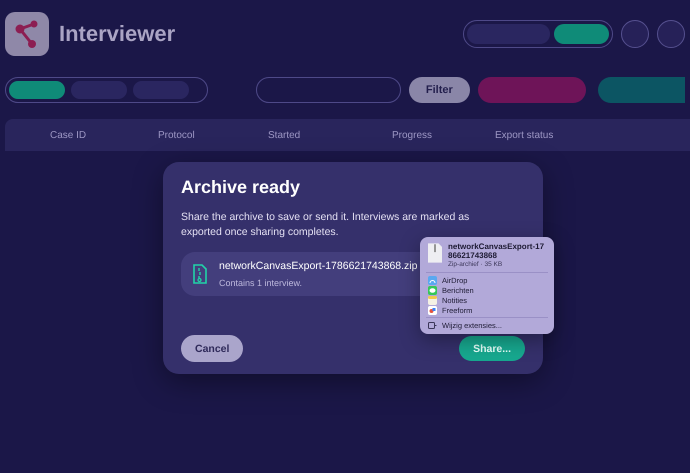 This screenshot has width=690, height=473. What do you see at coordinates (212, 348) in the screenshot?
I see `cancel-button: Cancel` at bounding box center [212, 348].